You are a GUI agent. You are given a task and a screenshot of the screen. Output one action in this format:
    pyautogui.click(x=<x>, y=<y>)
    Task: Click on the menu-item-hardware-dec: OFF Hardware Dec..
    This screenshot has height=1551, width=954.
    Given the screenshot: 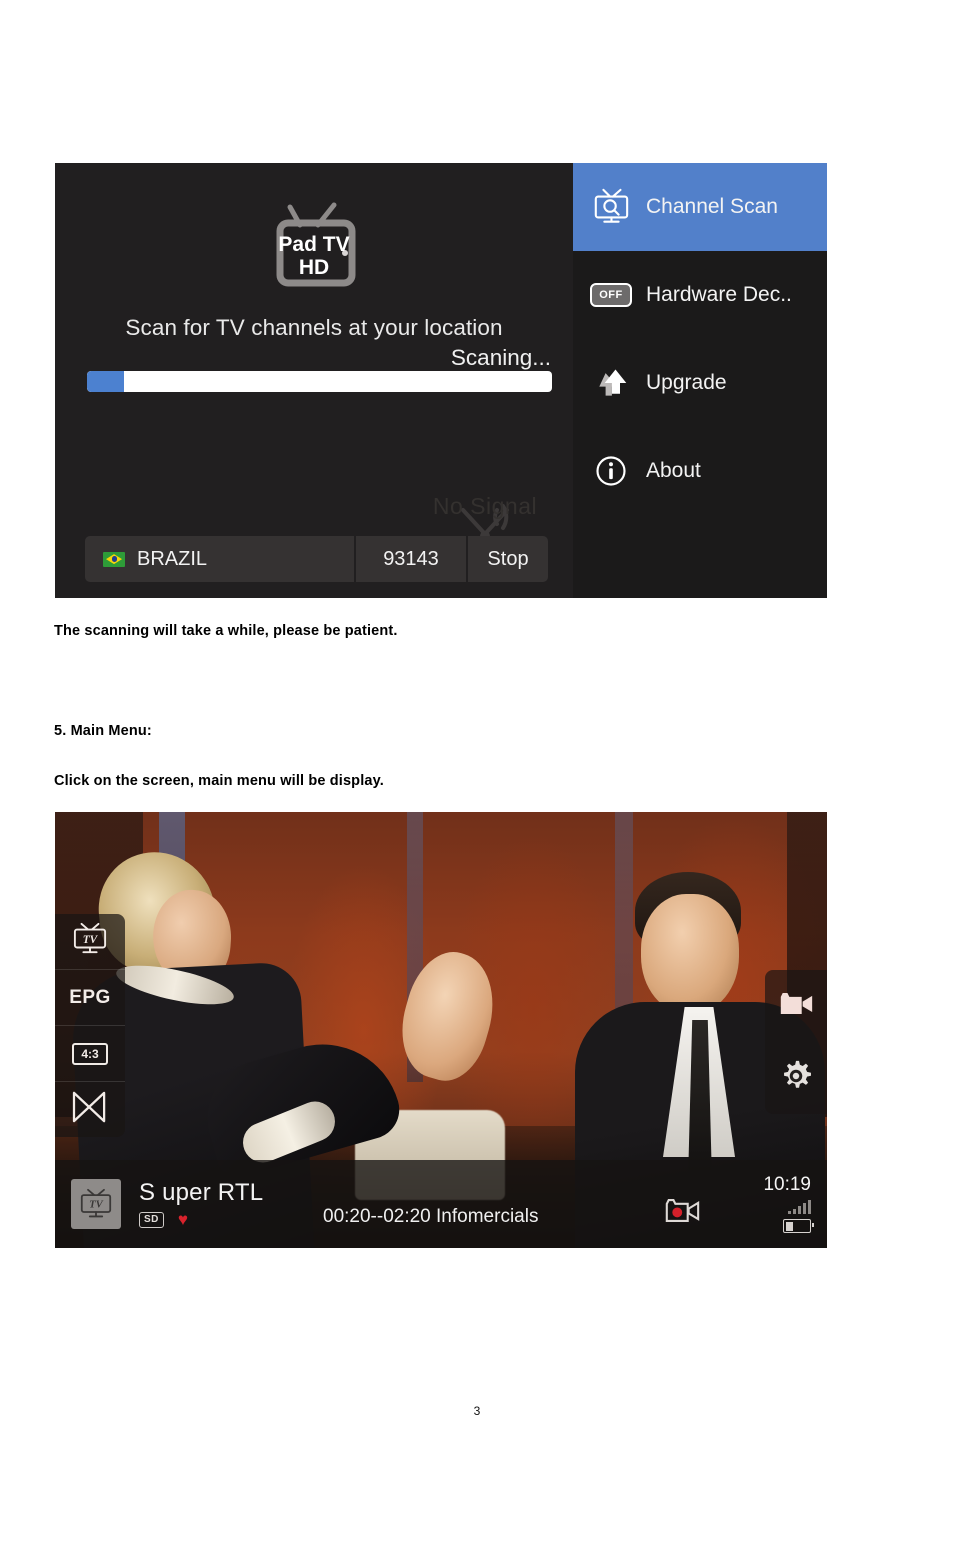 What is the action you would take?
    pyautogui.click(x=700, y=295)
    